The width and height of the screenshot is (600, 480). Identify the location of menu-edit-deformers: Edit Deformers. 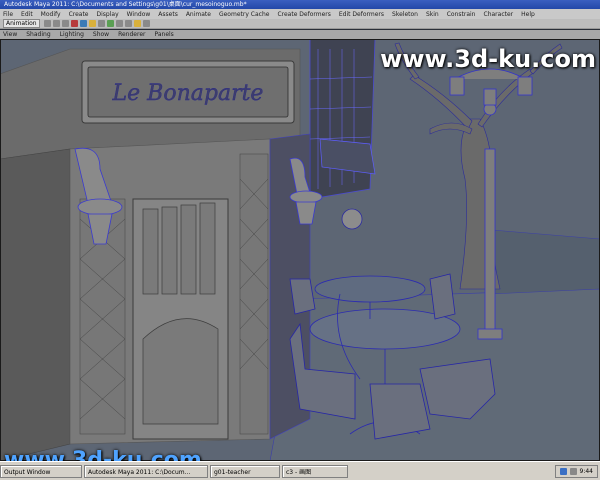
(361, 14).